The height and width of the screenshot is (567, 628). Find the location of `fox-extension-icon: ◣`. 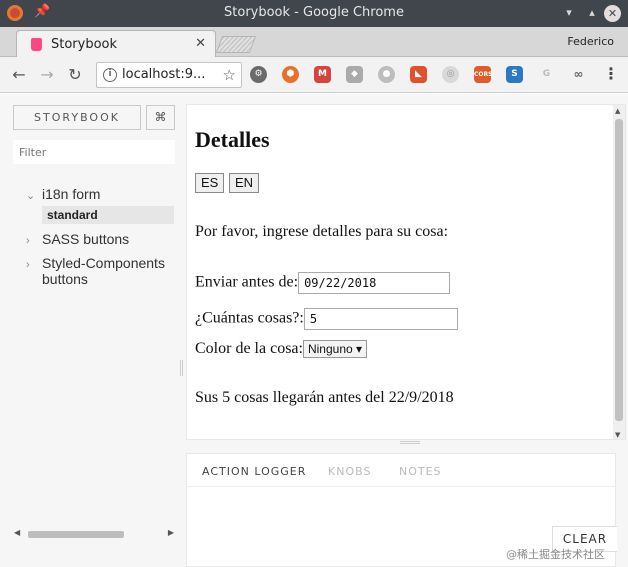

fox-extension-icon: ◣ is located at coordinates (418, 74).